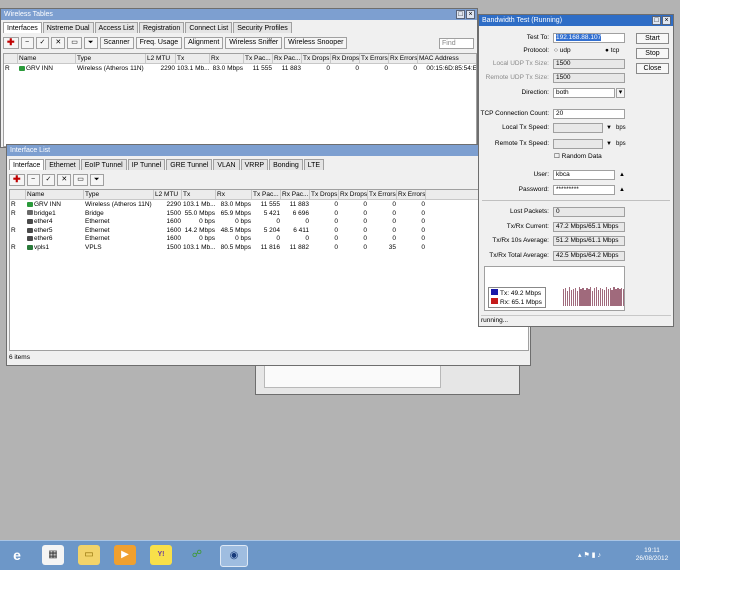 The width and height of the screenshot is (750, 600). I want to click on tab-security-profiles: Security Profiles, so click(262, 27).